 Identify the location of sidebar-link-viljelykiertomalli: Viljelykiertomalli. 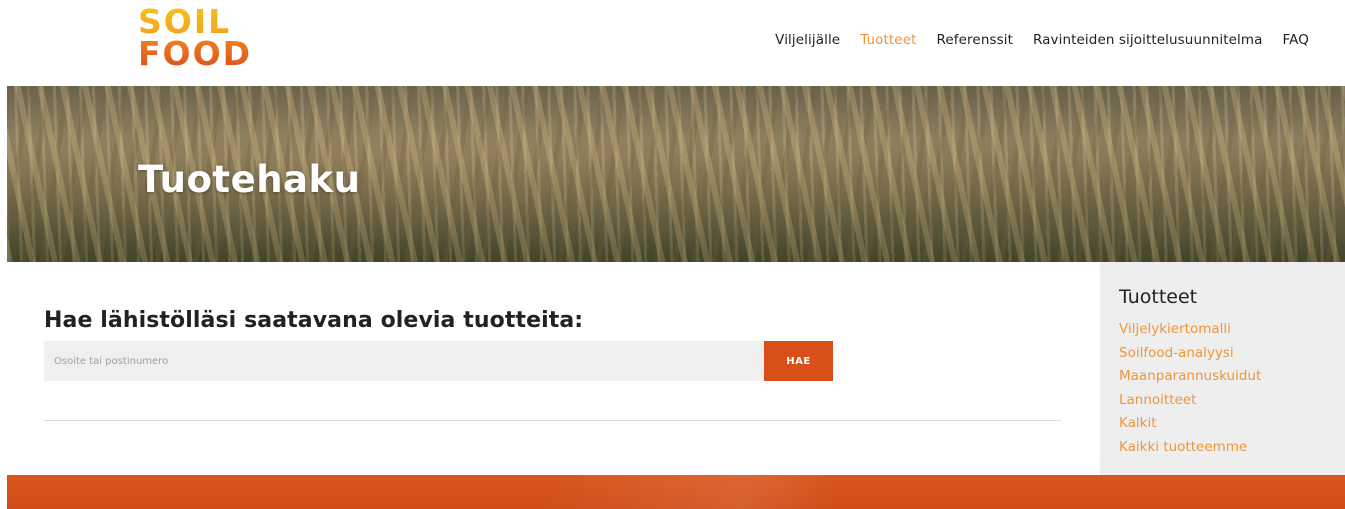
(1232, 330).